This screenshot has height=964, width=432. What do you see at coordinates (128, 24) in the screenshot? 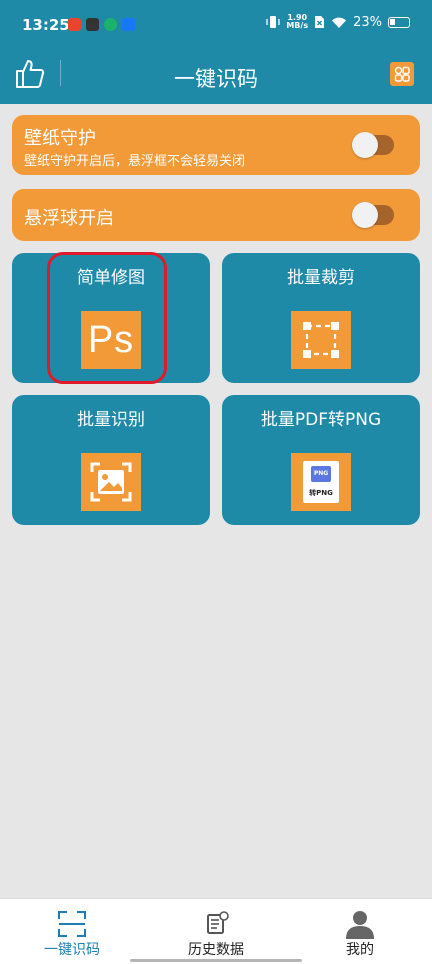
I see `alipay-icon` at bounding box center [128, 24].